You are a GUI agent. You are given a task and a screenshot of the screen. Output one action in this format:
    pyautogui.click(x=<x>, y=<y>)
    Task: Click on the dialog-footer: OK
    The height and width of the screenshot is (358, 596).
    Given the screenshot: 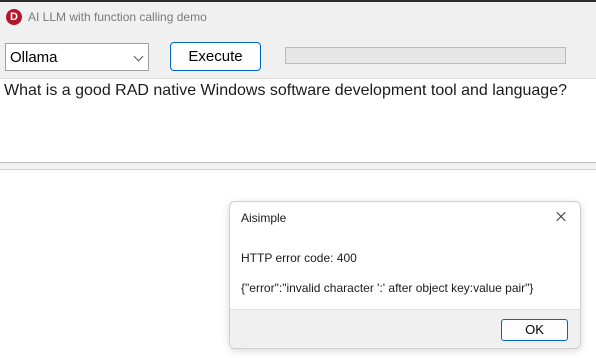 What is the action you would take?
    pyautogui.click(x=405, y=328)
    